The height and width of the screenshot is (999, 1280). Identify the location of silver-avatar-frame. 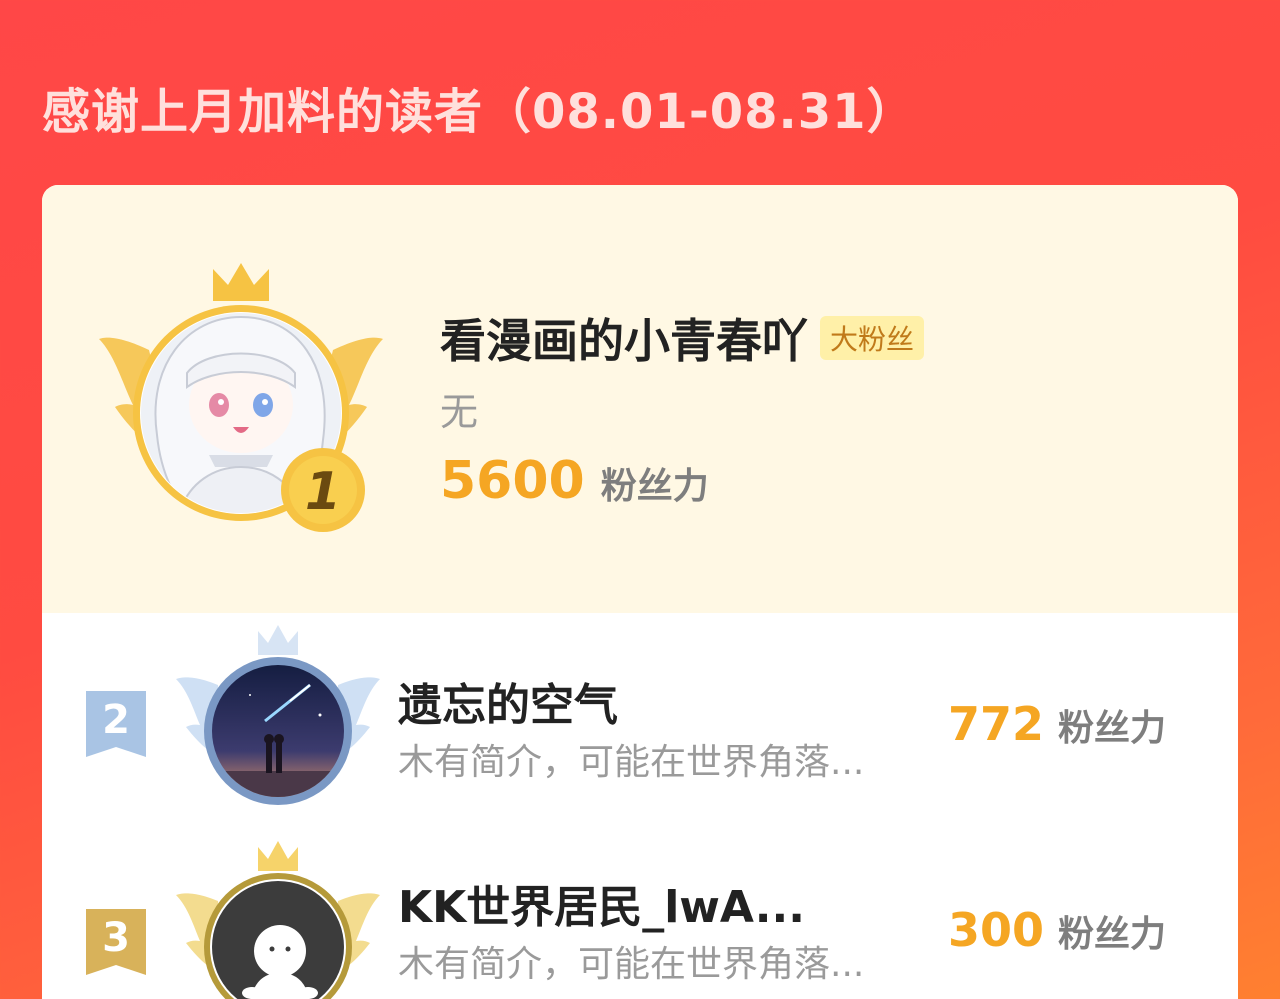
(275, 715).